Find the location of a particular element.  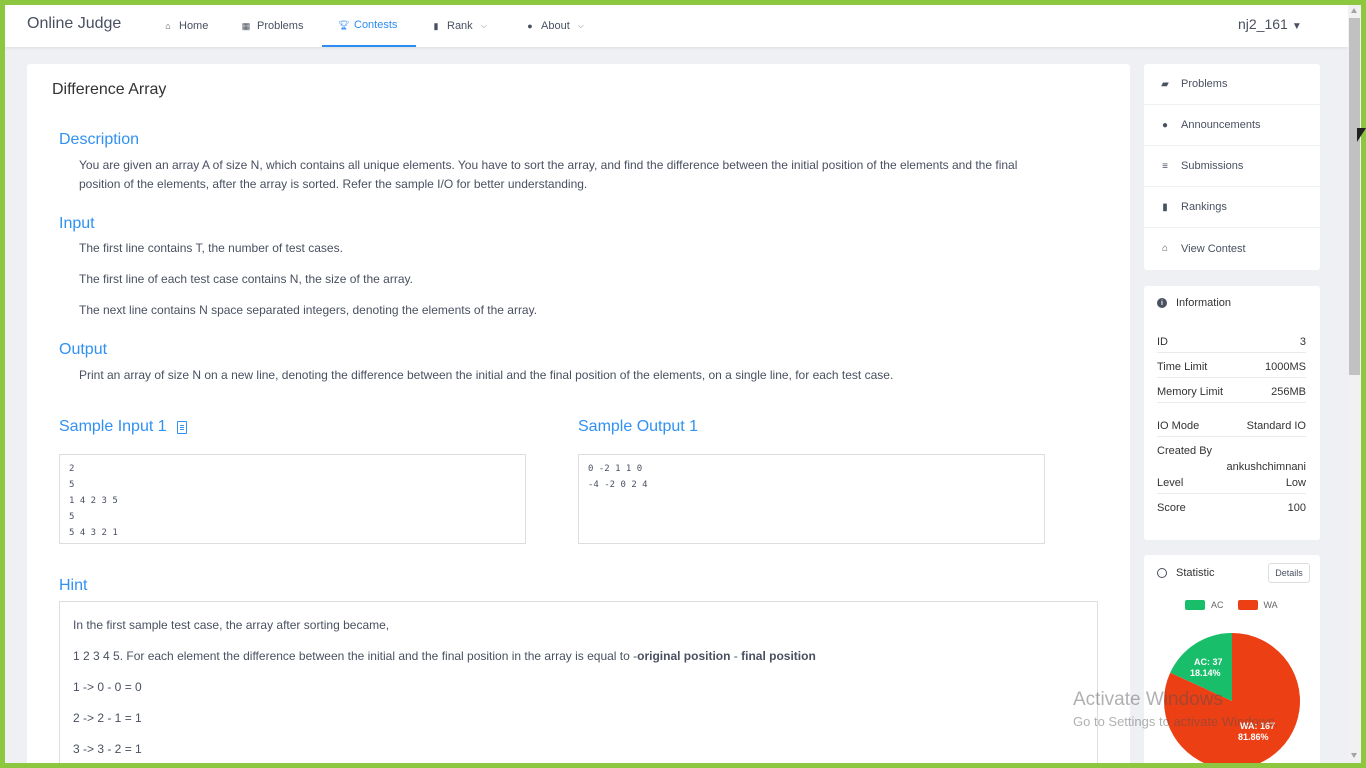

nav-home: ⌂ Home is located at coordinates (185, 26).